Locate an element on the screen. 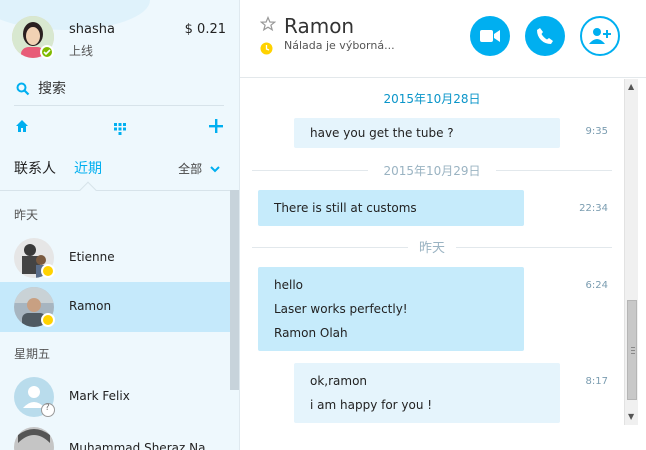 The image size is (646, 450). search-icon is located at coordinates (23, 89).